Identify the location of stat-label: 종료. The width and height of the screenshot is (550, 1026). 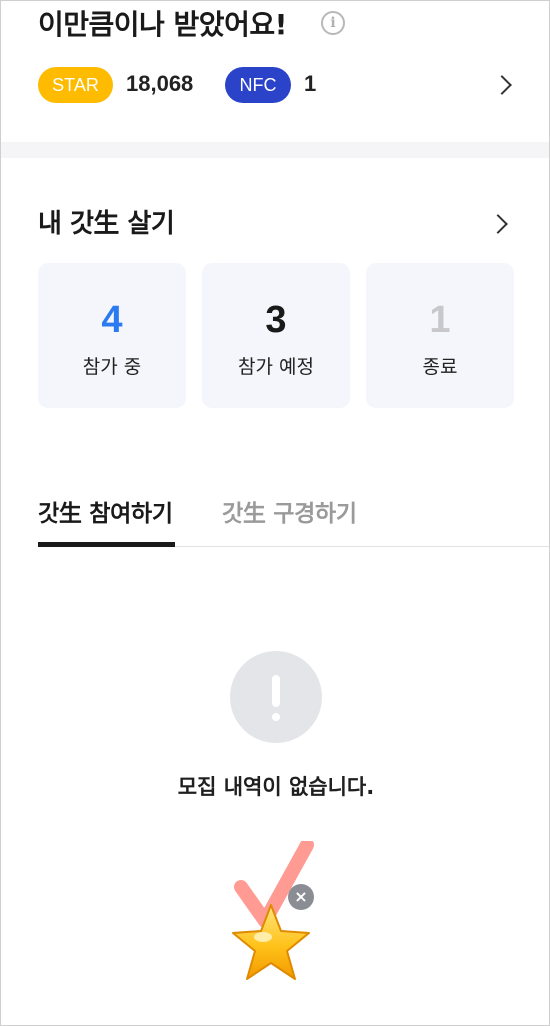
(440, 367).